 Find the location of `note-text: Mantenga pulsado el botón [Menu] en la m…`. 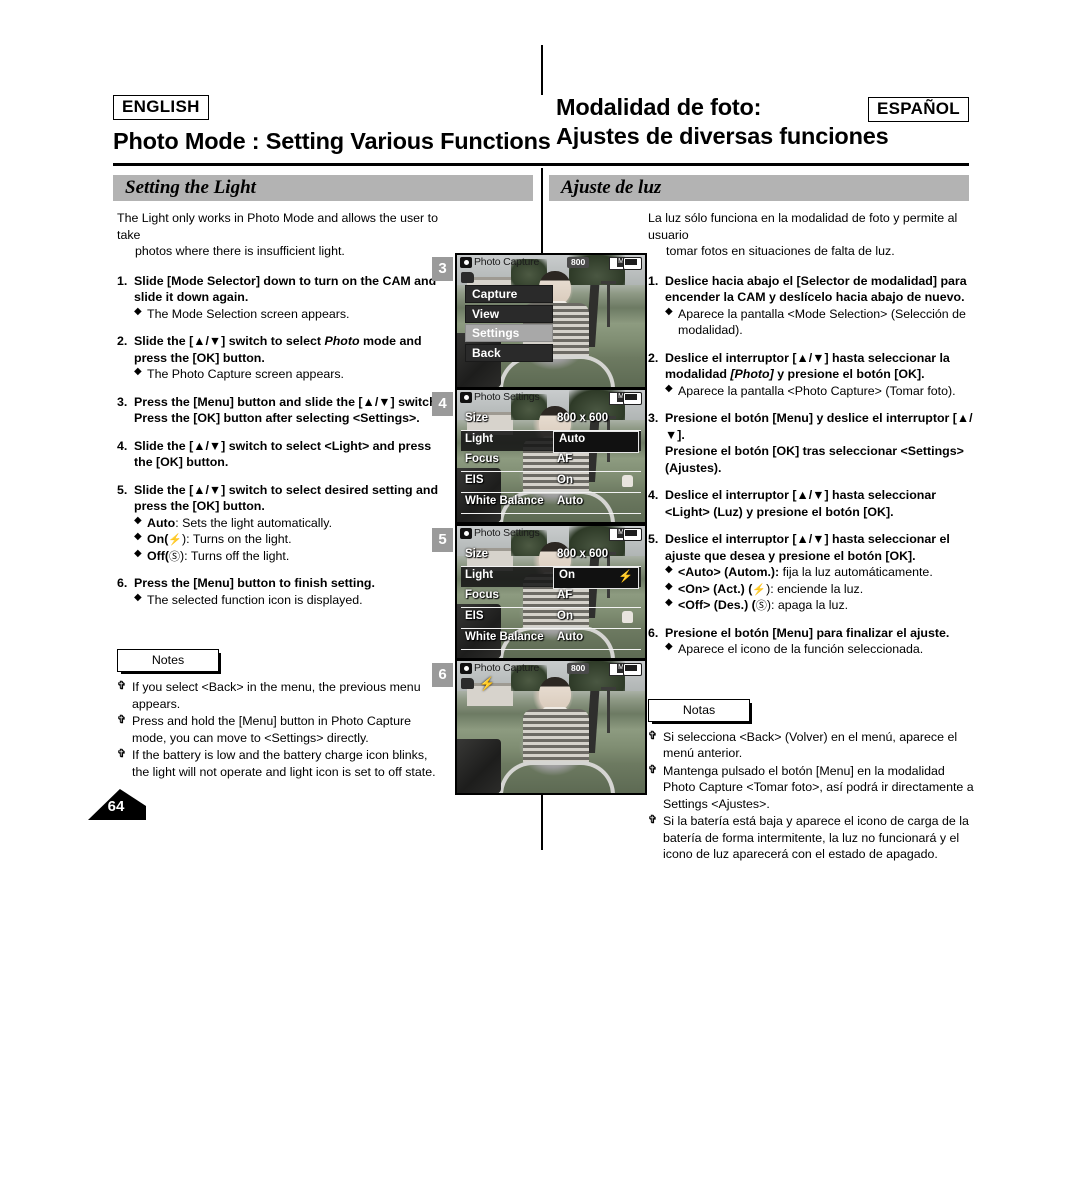

note-text: Mantenga pulsado el botón [Menu] en la m… is located at coordinates (818, 787).